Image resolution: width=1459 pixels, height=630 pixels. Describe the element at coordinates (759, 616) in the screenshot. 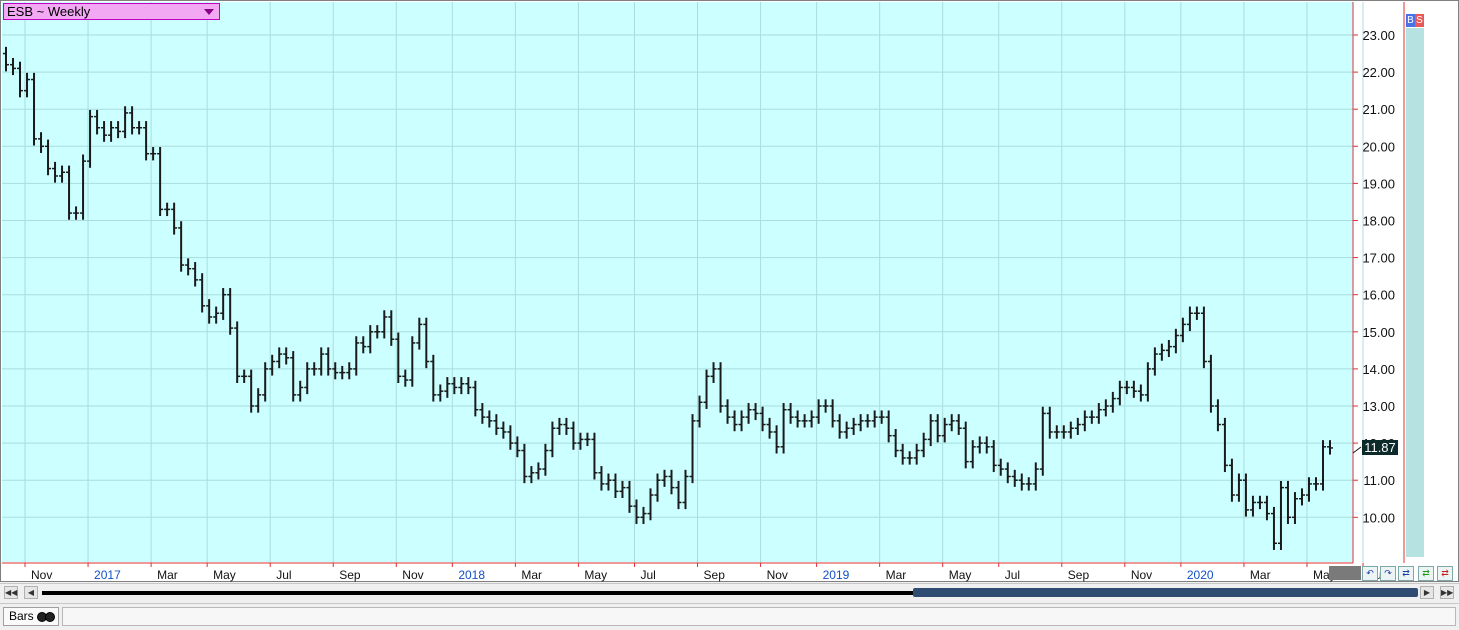

I see `status-message-area` at that location.